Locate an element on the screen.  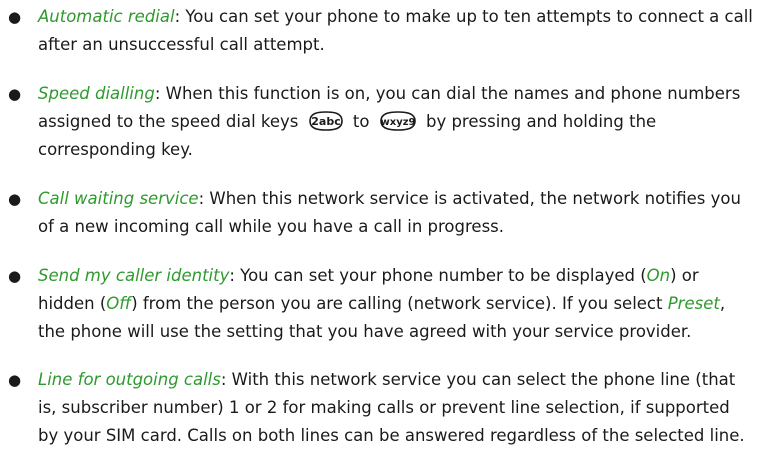
description-part-b: to is located at coordinates (361, 121).